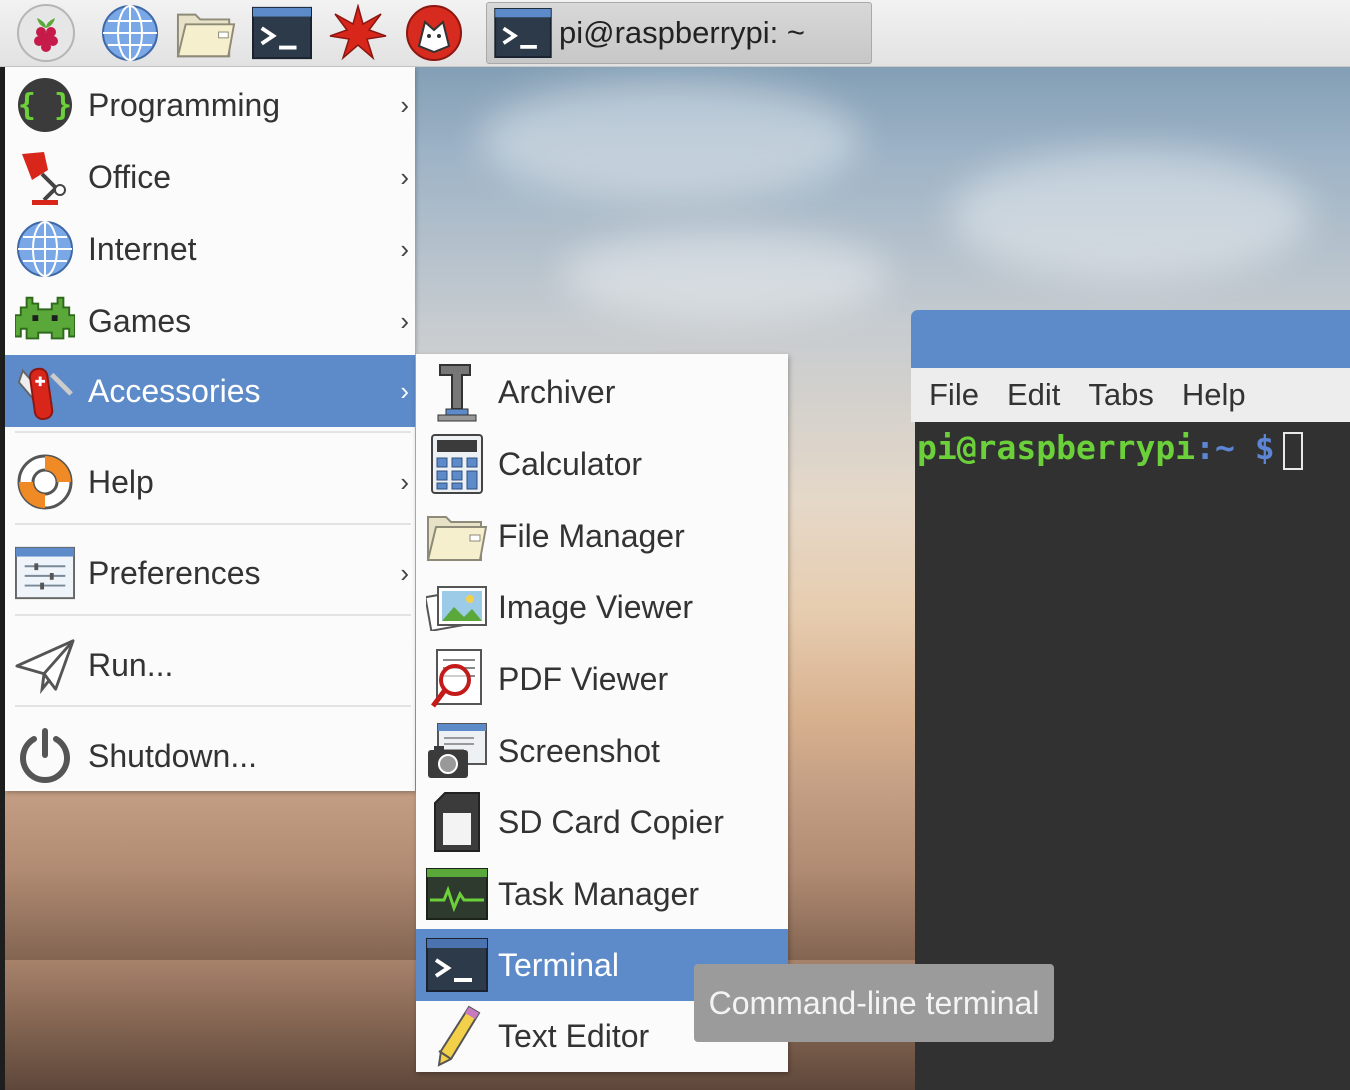  What do you see at coordinates (457, 751) in the screenshot?
I see `camera-icon` at bounding box center [457, 751].